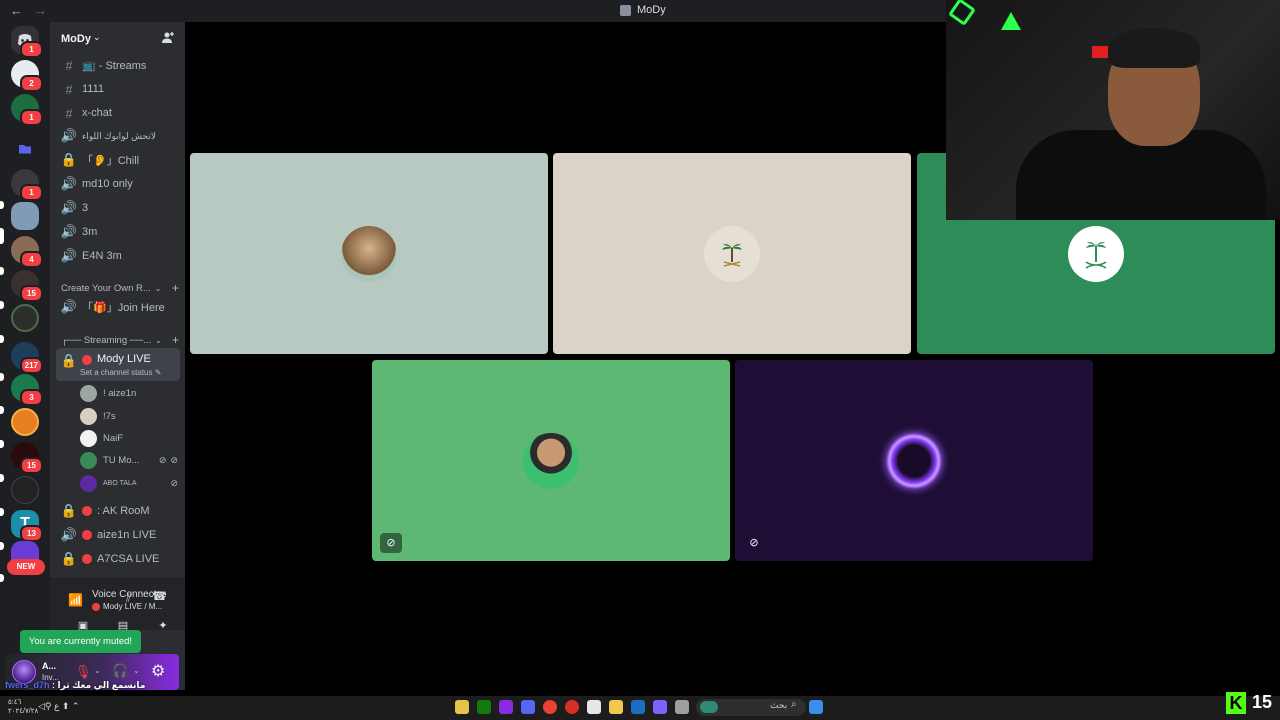  I want to click on channel-label: Mody LIVE, so click(124, 359).